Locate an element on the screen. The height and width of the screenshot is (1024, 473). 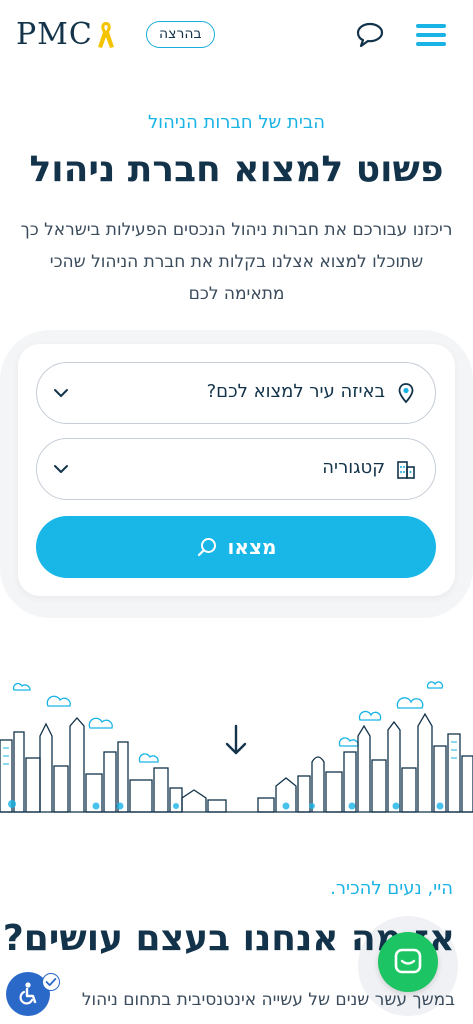
search-icon is located at coordinates (206, 547).